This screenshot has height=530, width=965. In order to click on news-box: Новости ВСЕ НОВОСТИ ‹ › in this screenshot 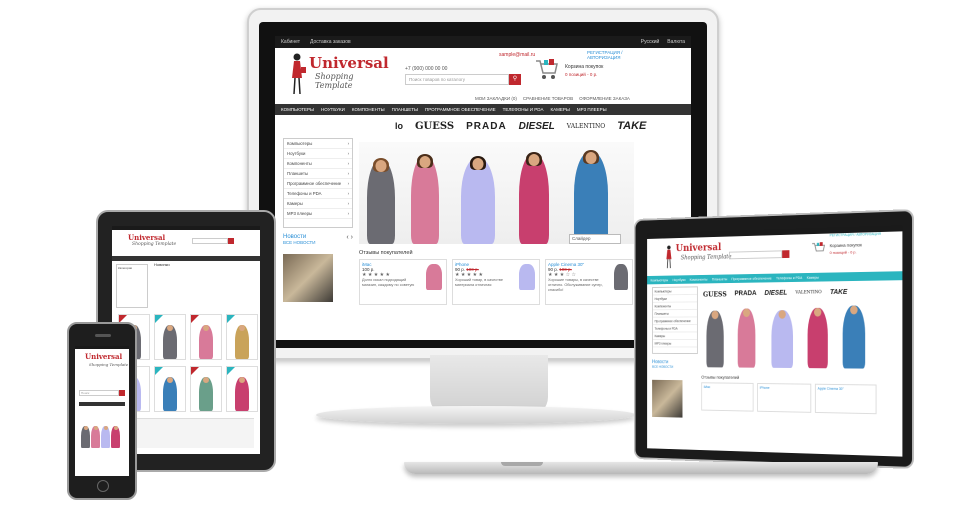, I will do `click(318, 269)`.